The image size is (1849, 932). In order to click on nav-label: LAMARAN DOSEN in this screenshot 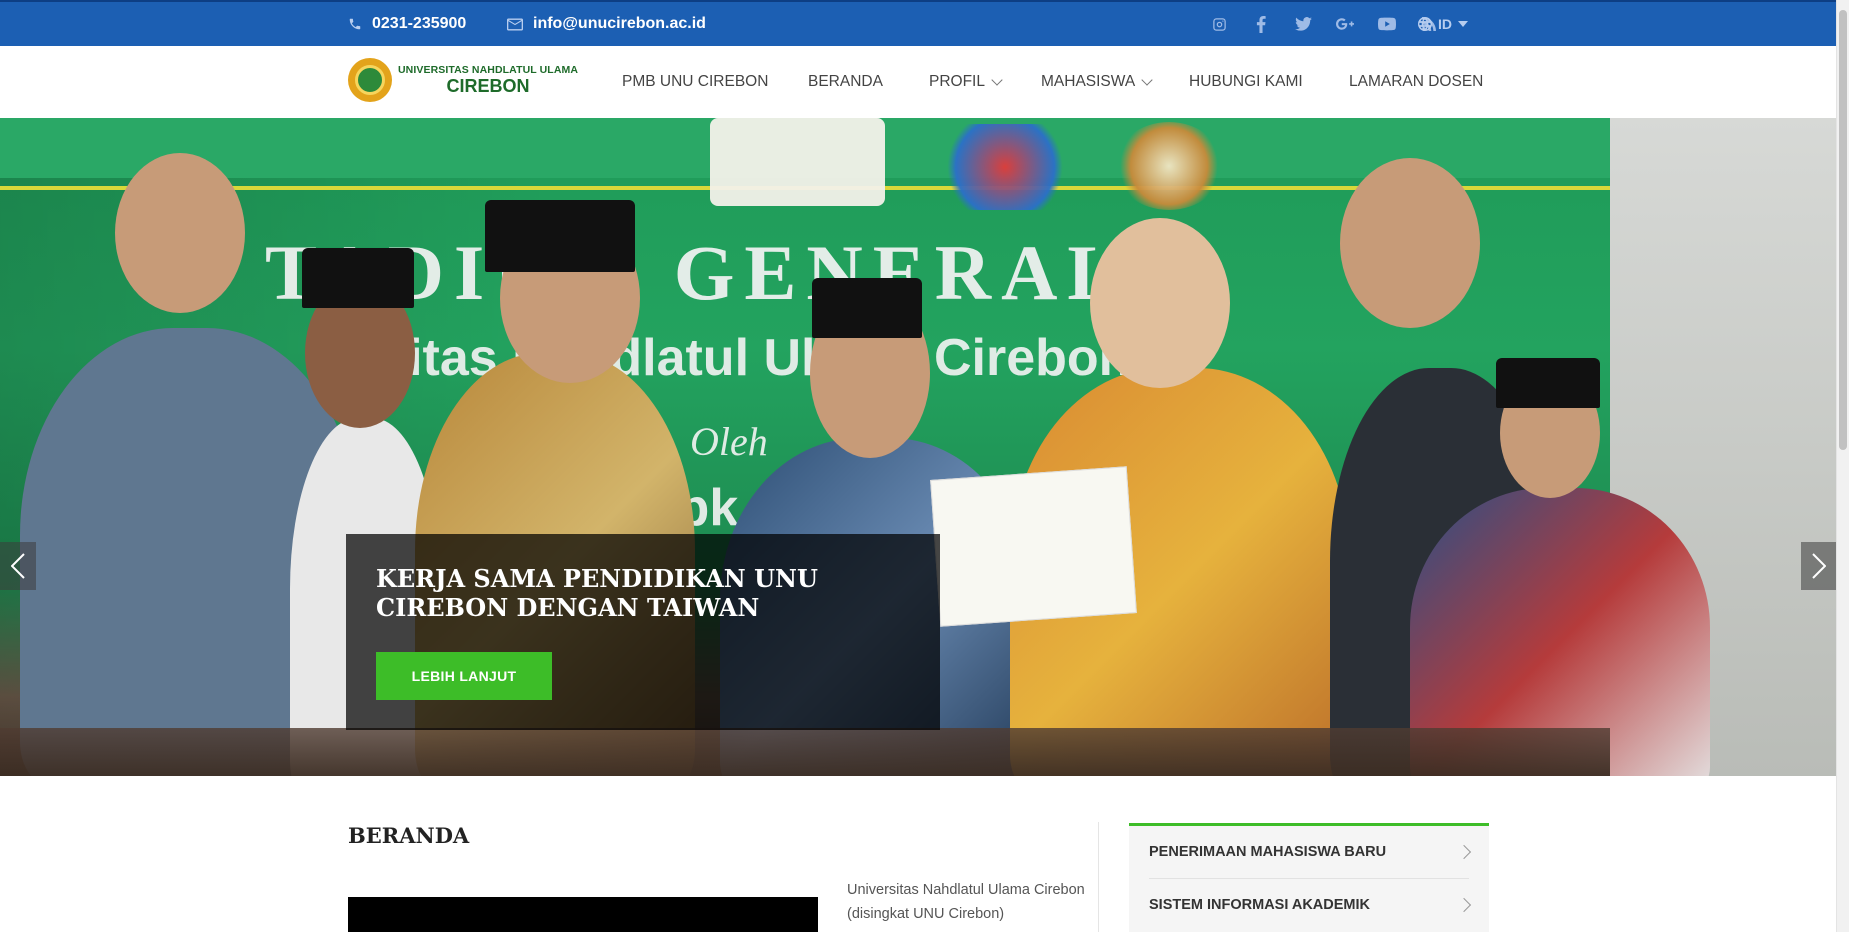, I will do `click(1416, 81)`.